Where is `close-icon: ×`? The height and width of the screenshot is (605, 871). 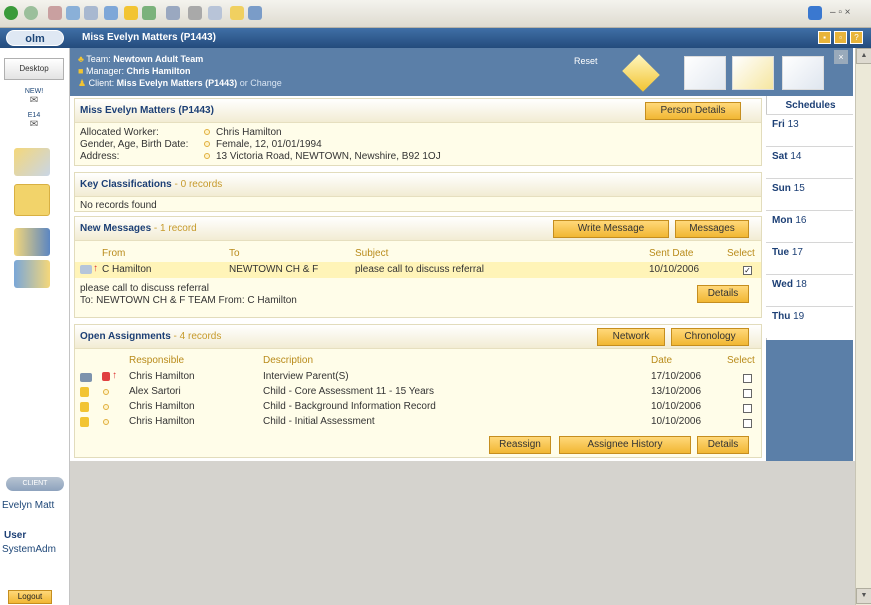
close-icon: × is located at coordinates (841, 57).